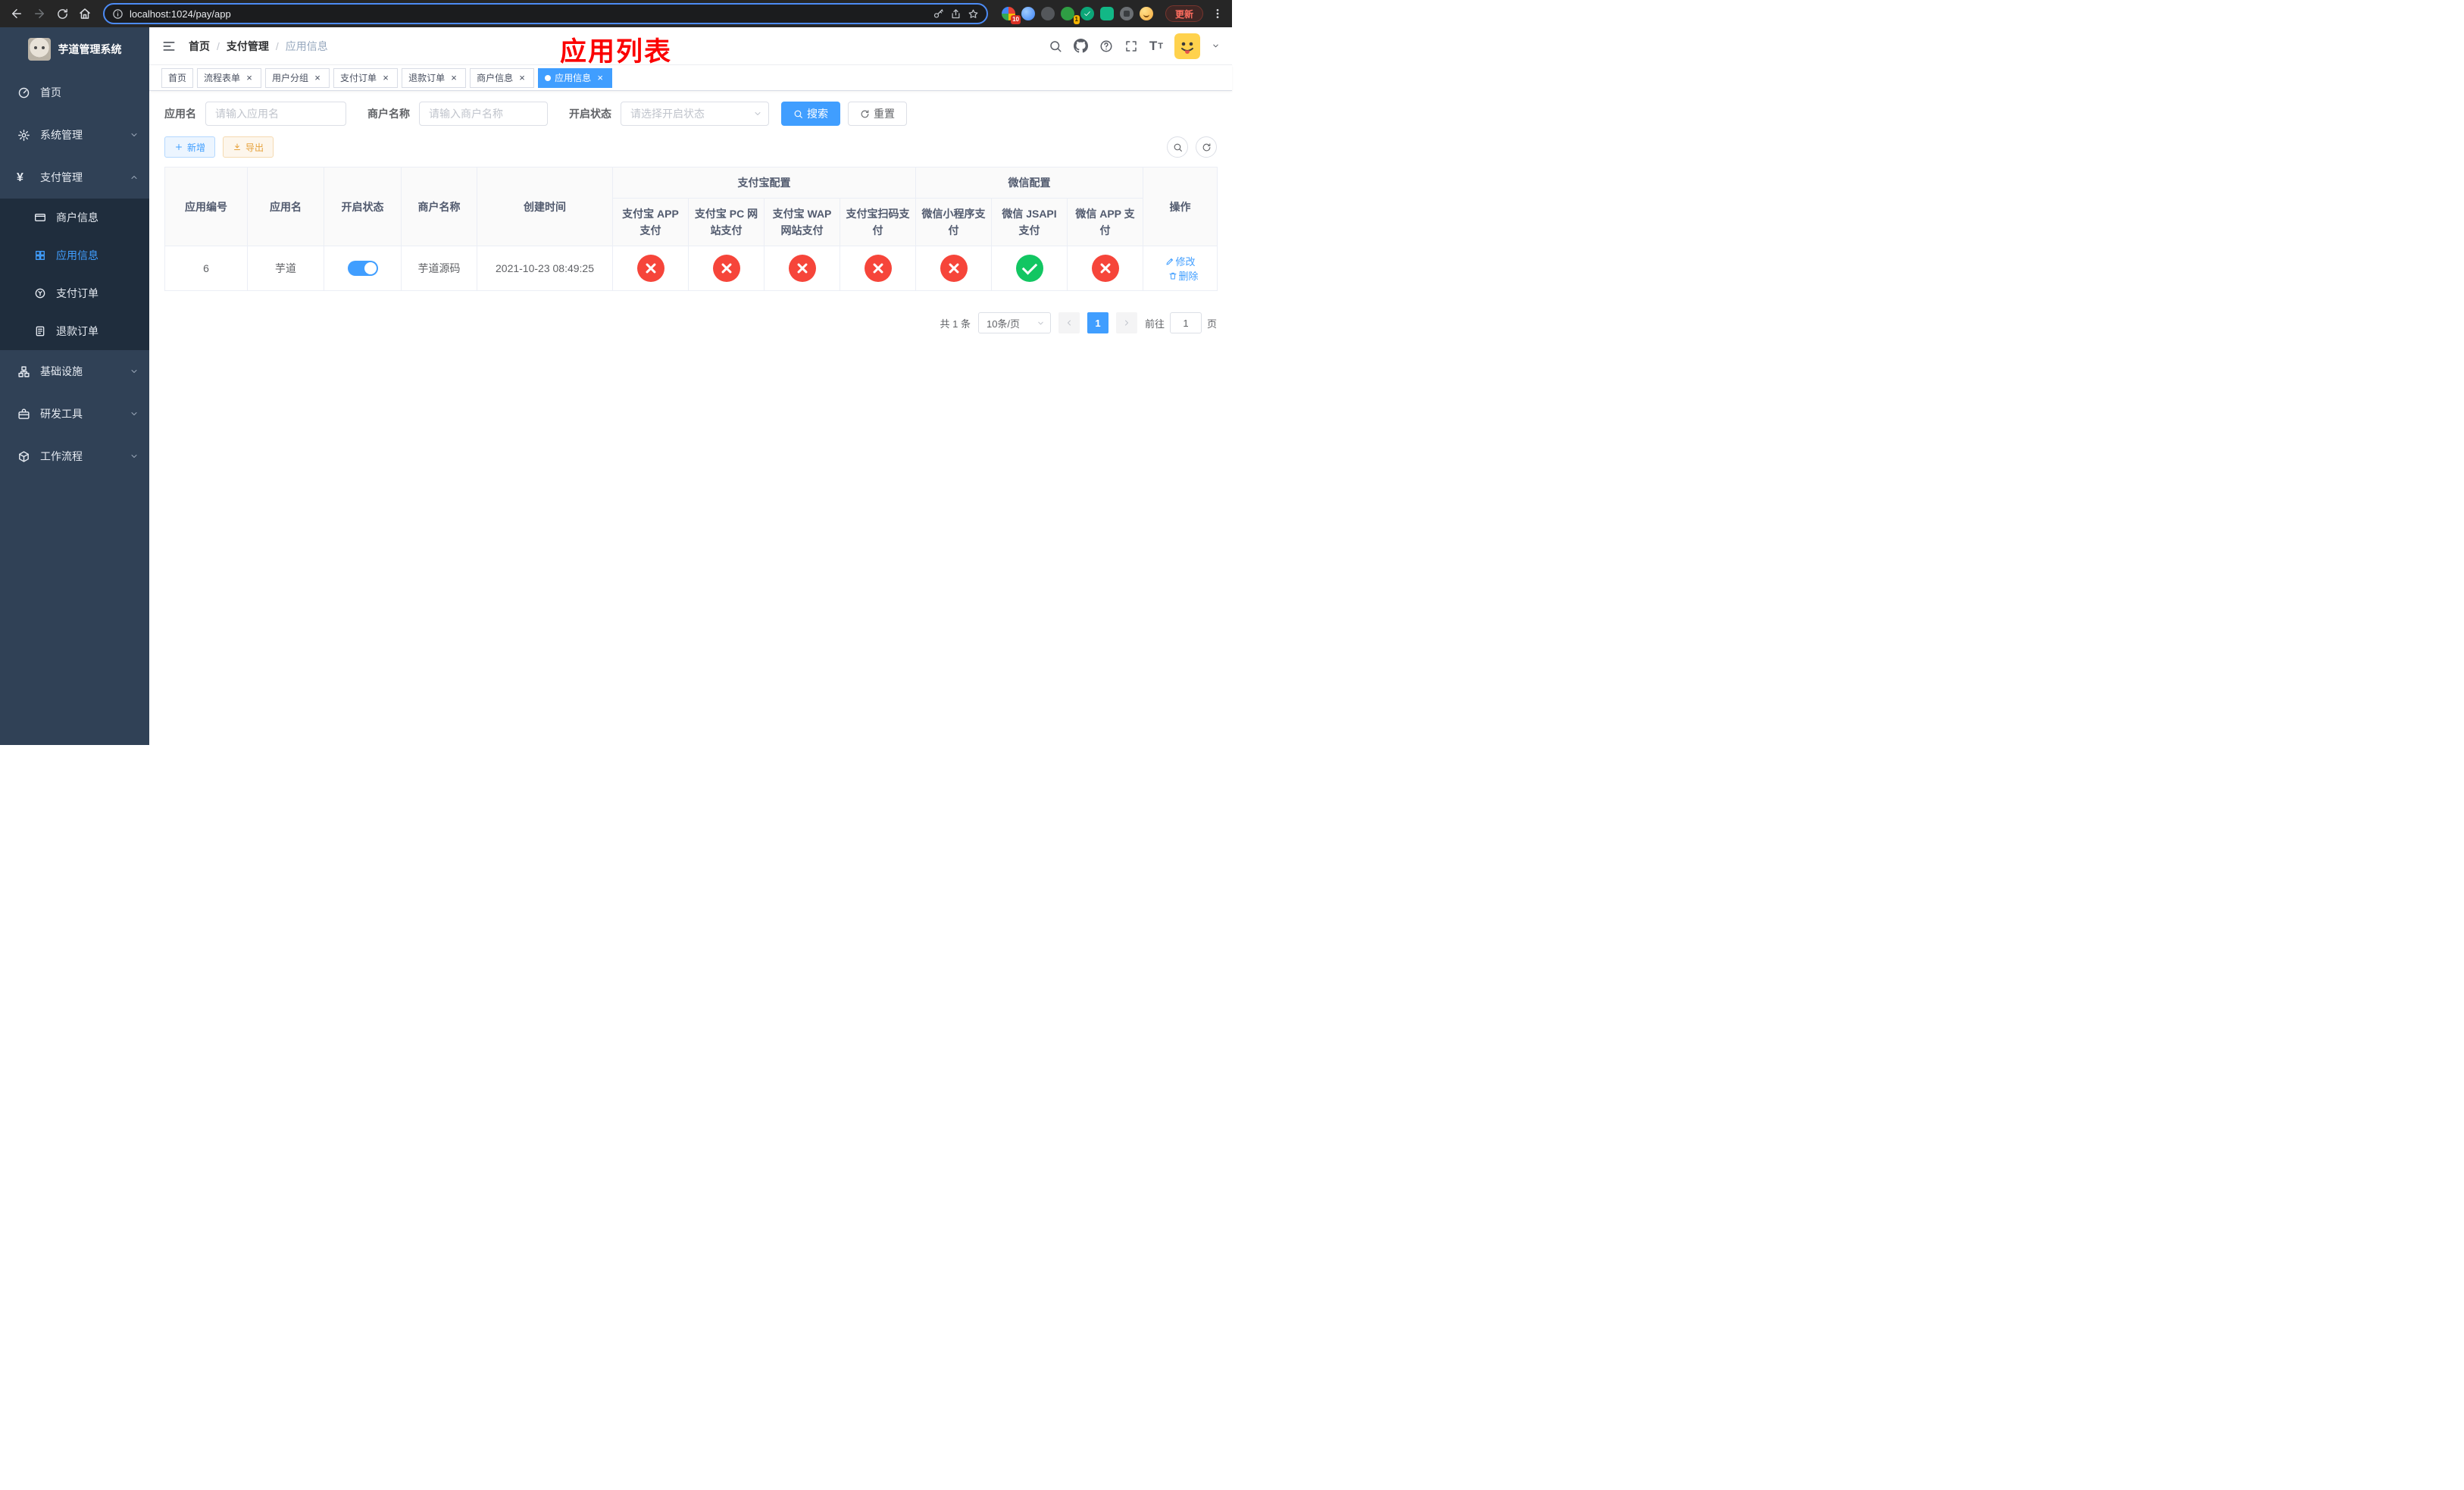 The width and height of the screenshot is (2464, 1490). I want to click on sidebar-item-dev-tools: 研发工具, so click(74, 414).